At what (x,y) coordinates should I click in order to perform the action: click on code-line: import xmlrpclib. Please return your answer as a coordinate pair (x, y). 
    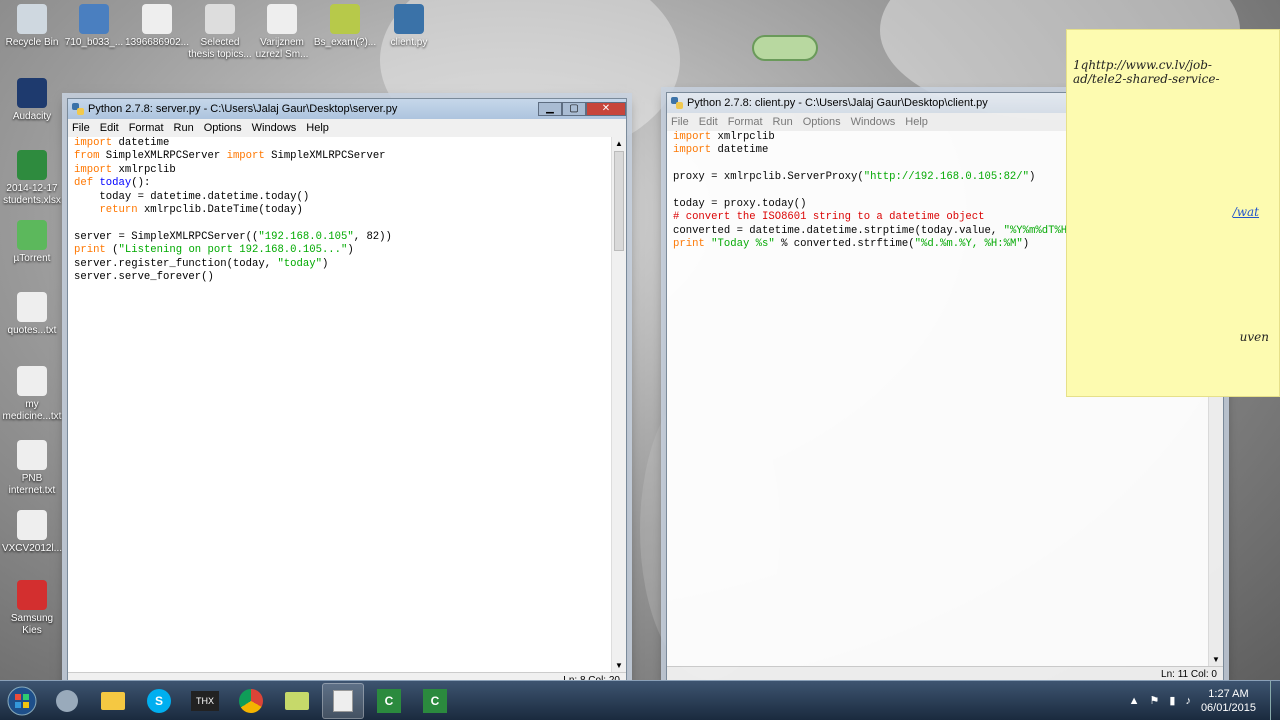
    Looking at the image, I should click on (125, 169).